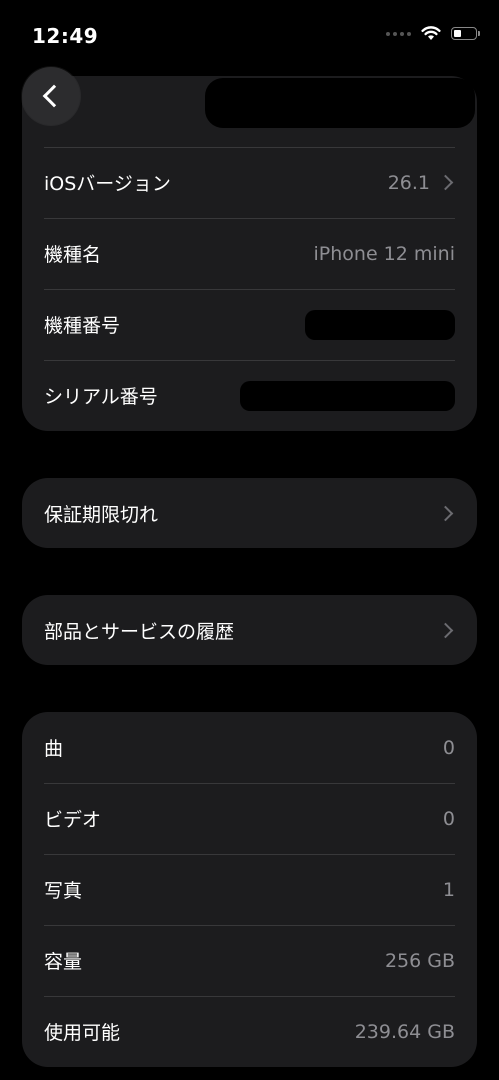 Image resolution: width=499 pixels, height=1080 pixels. Describe the element at coordinates (82, 1033) in the screenshot. I see `row-label: 使用可能` at that location.